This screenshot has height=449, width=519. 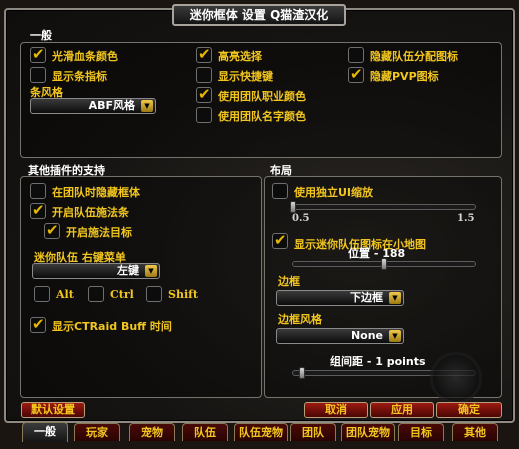 What do you see at coordinates (96, 271) in the screenshot?
I see `mouse-button-dropdown: 左键 ▼` at bounding box center [96, 271].